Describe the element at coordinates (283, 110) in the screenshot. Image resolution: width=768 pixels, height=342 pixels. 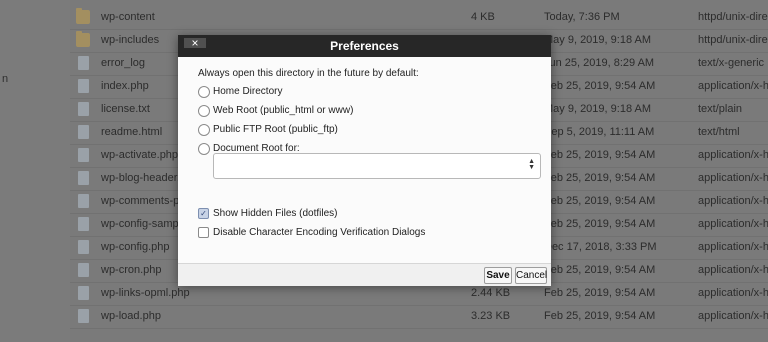
I see `radio-label-web-root: Web Root (public_html or www)` at that location.